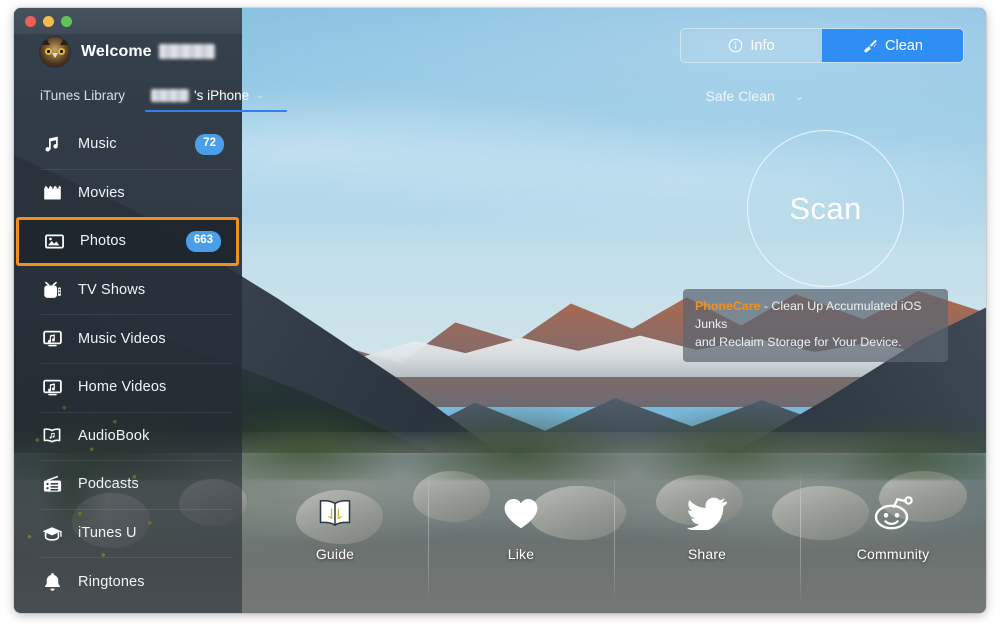  What do you see at coordinates (66, 21) in the screenshot?
I see `zoom-button` at bounding box center [66, 21].